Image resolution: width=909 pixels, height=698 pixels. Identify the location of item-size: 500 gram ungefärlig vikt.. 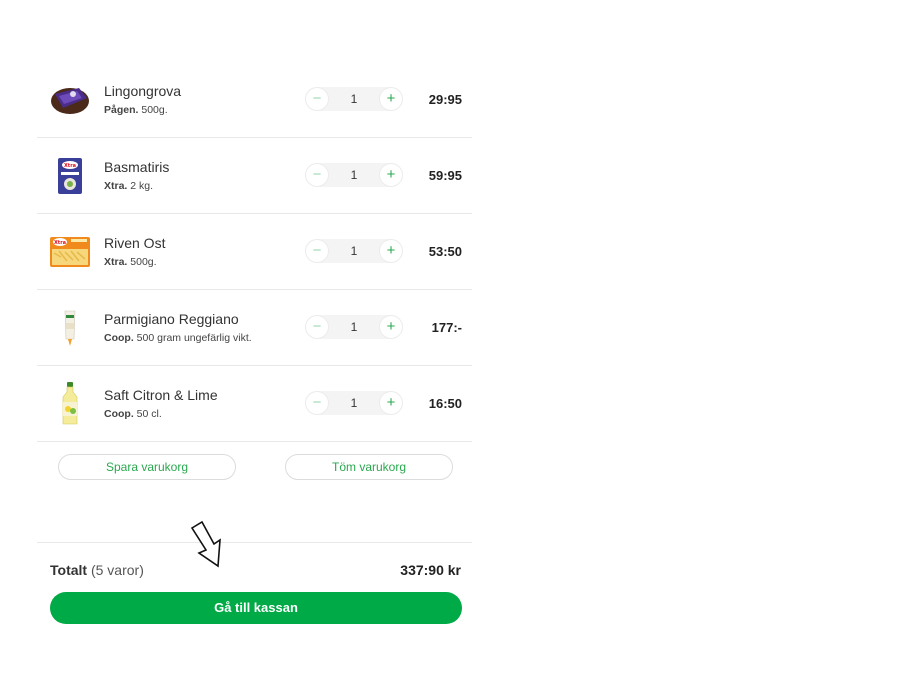
(194, 338).